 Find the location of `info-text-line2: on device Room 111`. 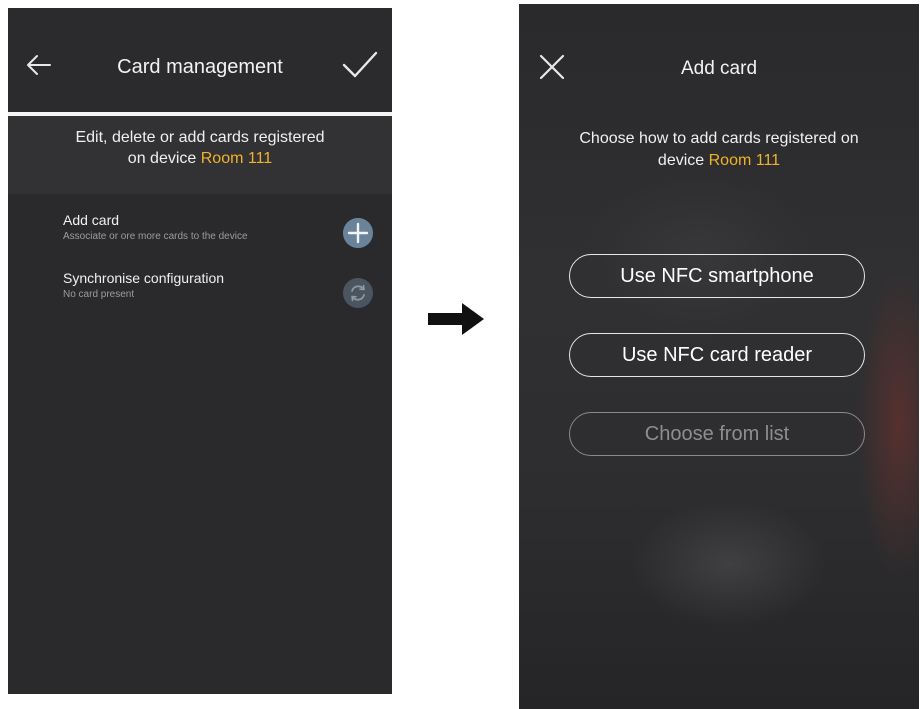

info-text-line2: on device Room 111 is located at coordinates (200, 158).